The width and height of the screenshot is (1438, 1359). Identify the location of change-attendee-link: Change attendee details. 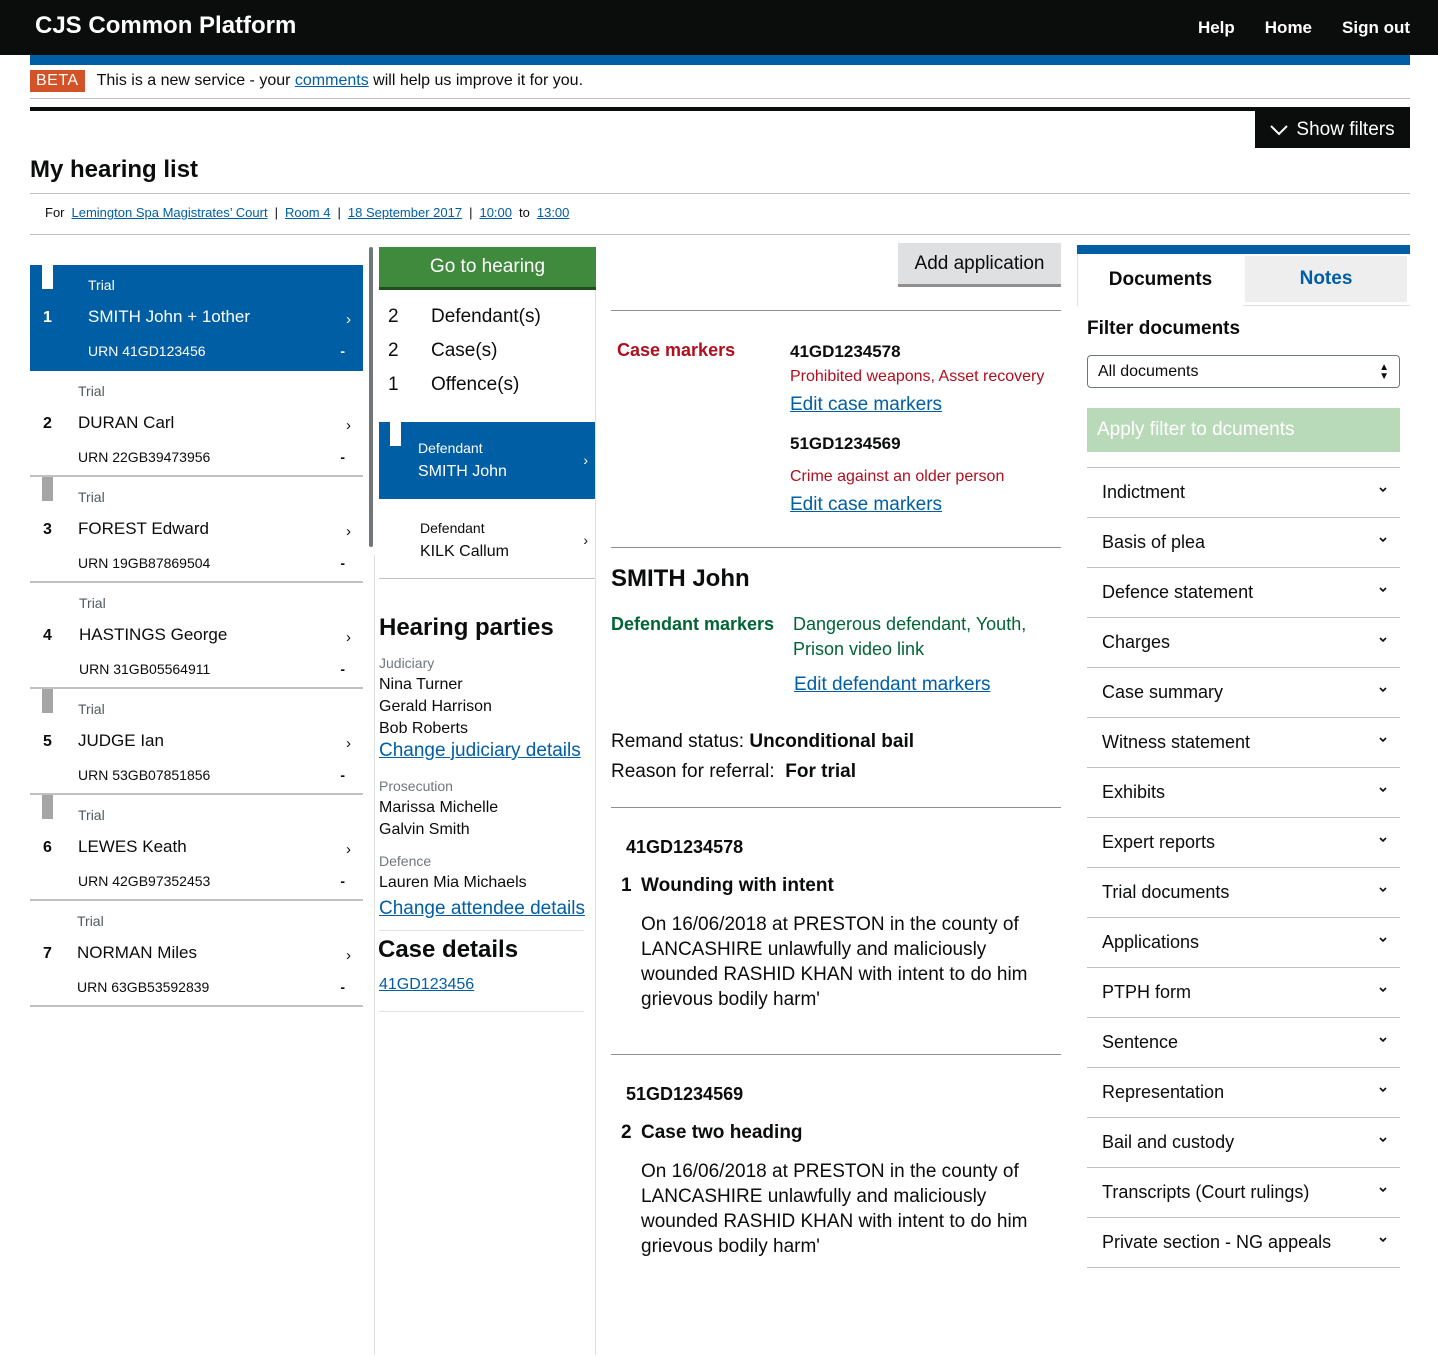
(482, 909).